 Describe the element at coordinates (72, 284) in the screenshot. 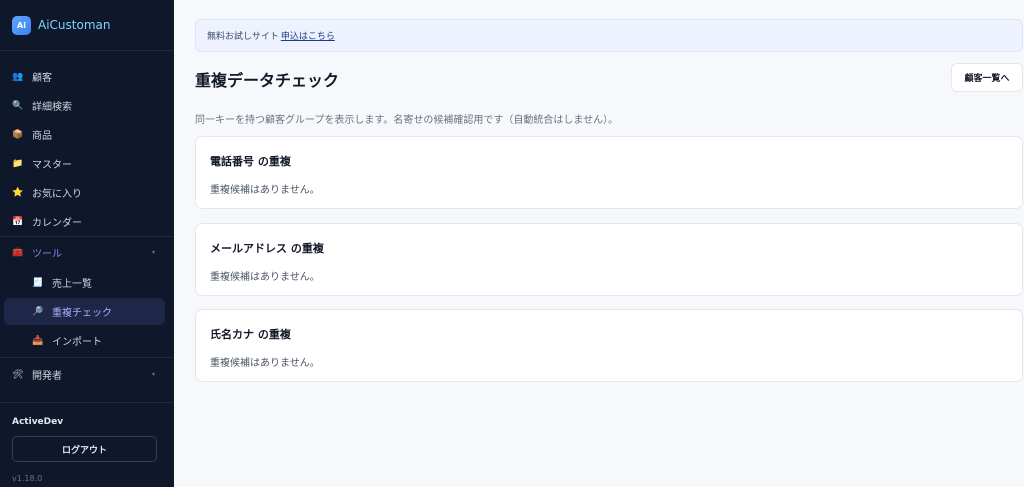

I see `sidebar-item-label: 売上一覧` at that location.